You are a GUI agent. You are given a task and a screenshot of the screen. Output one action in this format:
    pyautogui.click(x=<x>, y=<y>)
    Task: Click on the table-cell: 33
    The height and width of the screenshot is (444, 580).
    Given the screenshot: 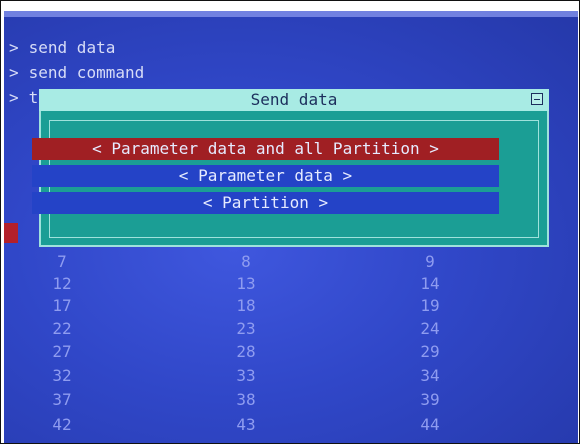 What is the action you would take?
    pyautogui.click(x=246, y=375)
    